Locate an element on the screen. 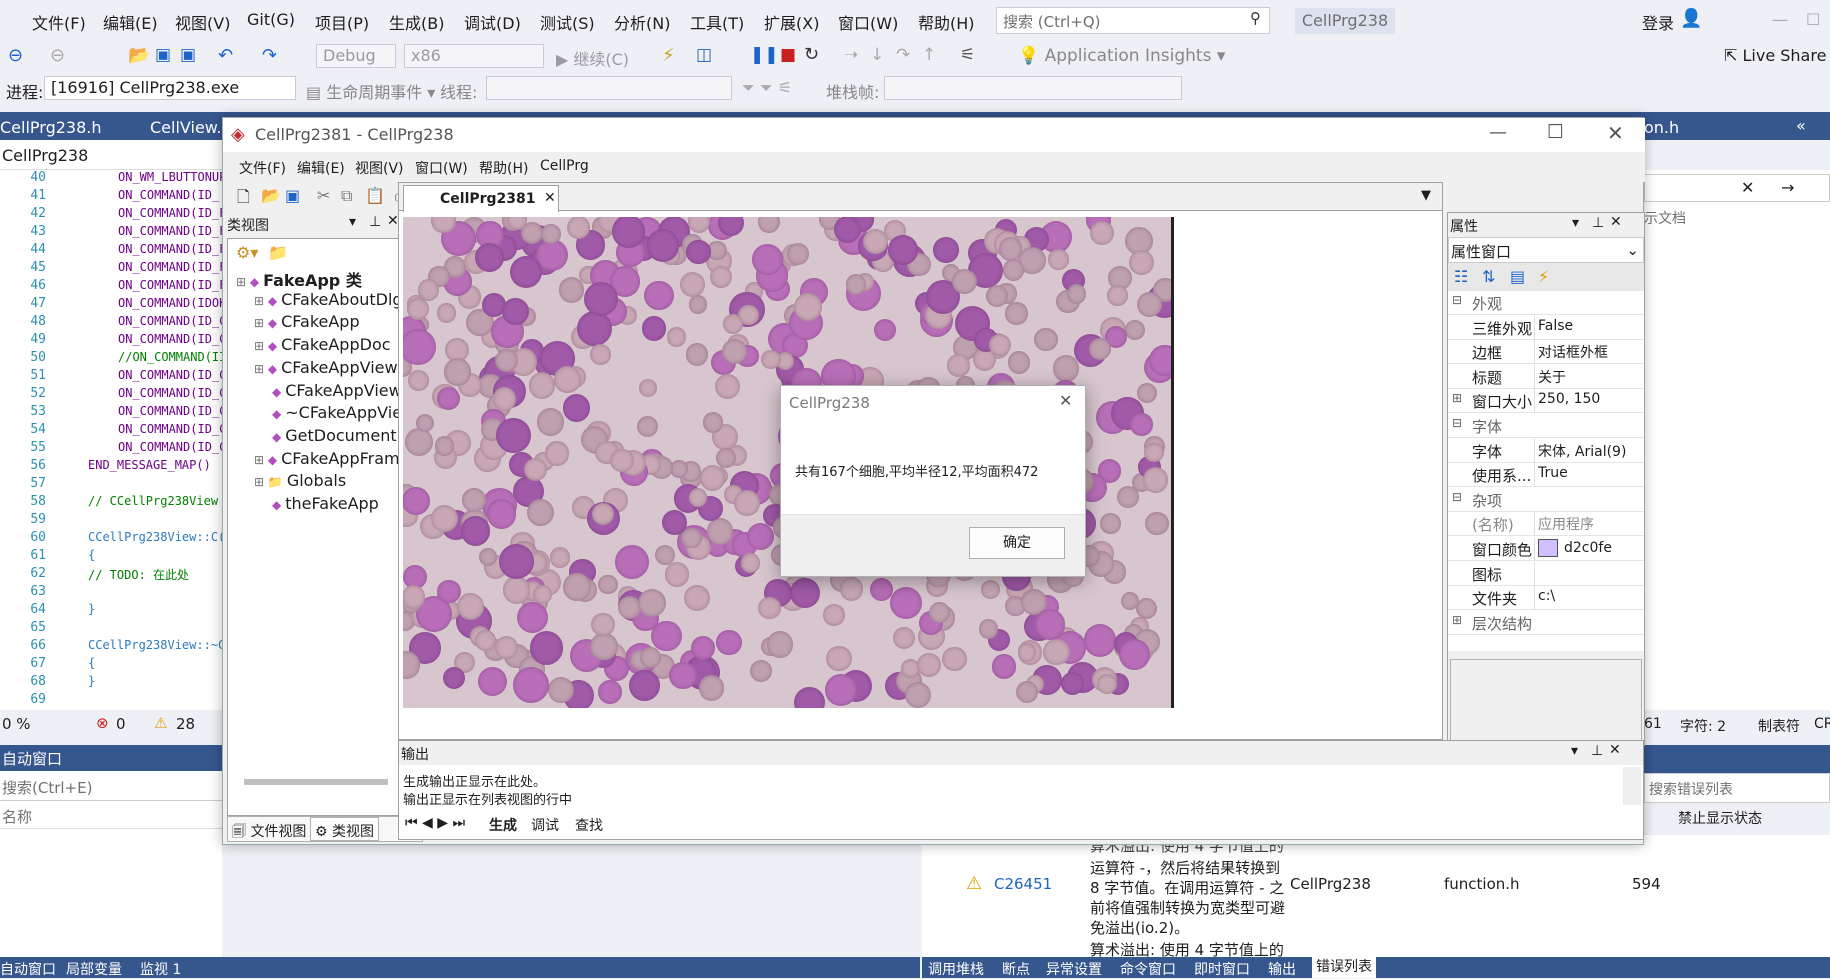  dialog-close-icon: ✕ is located at coordinates (1065, 400).